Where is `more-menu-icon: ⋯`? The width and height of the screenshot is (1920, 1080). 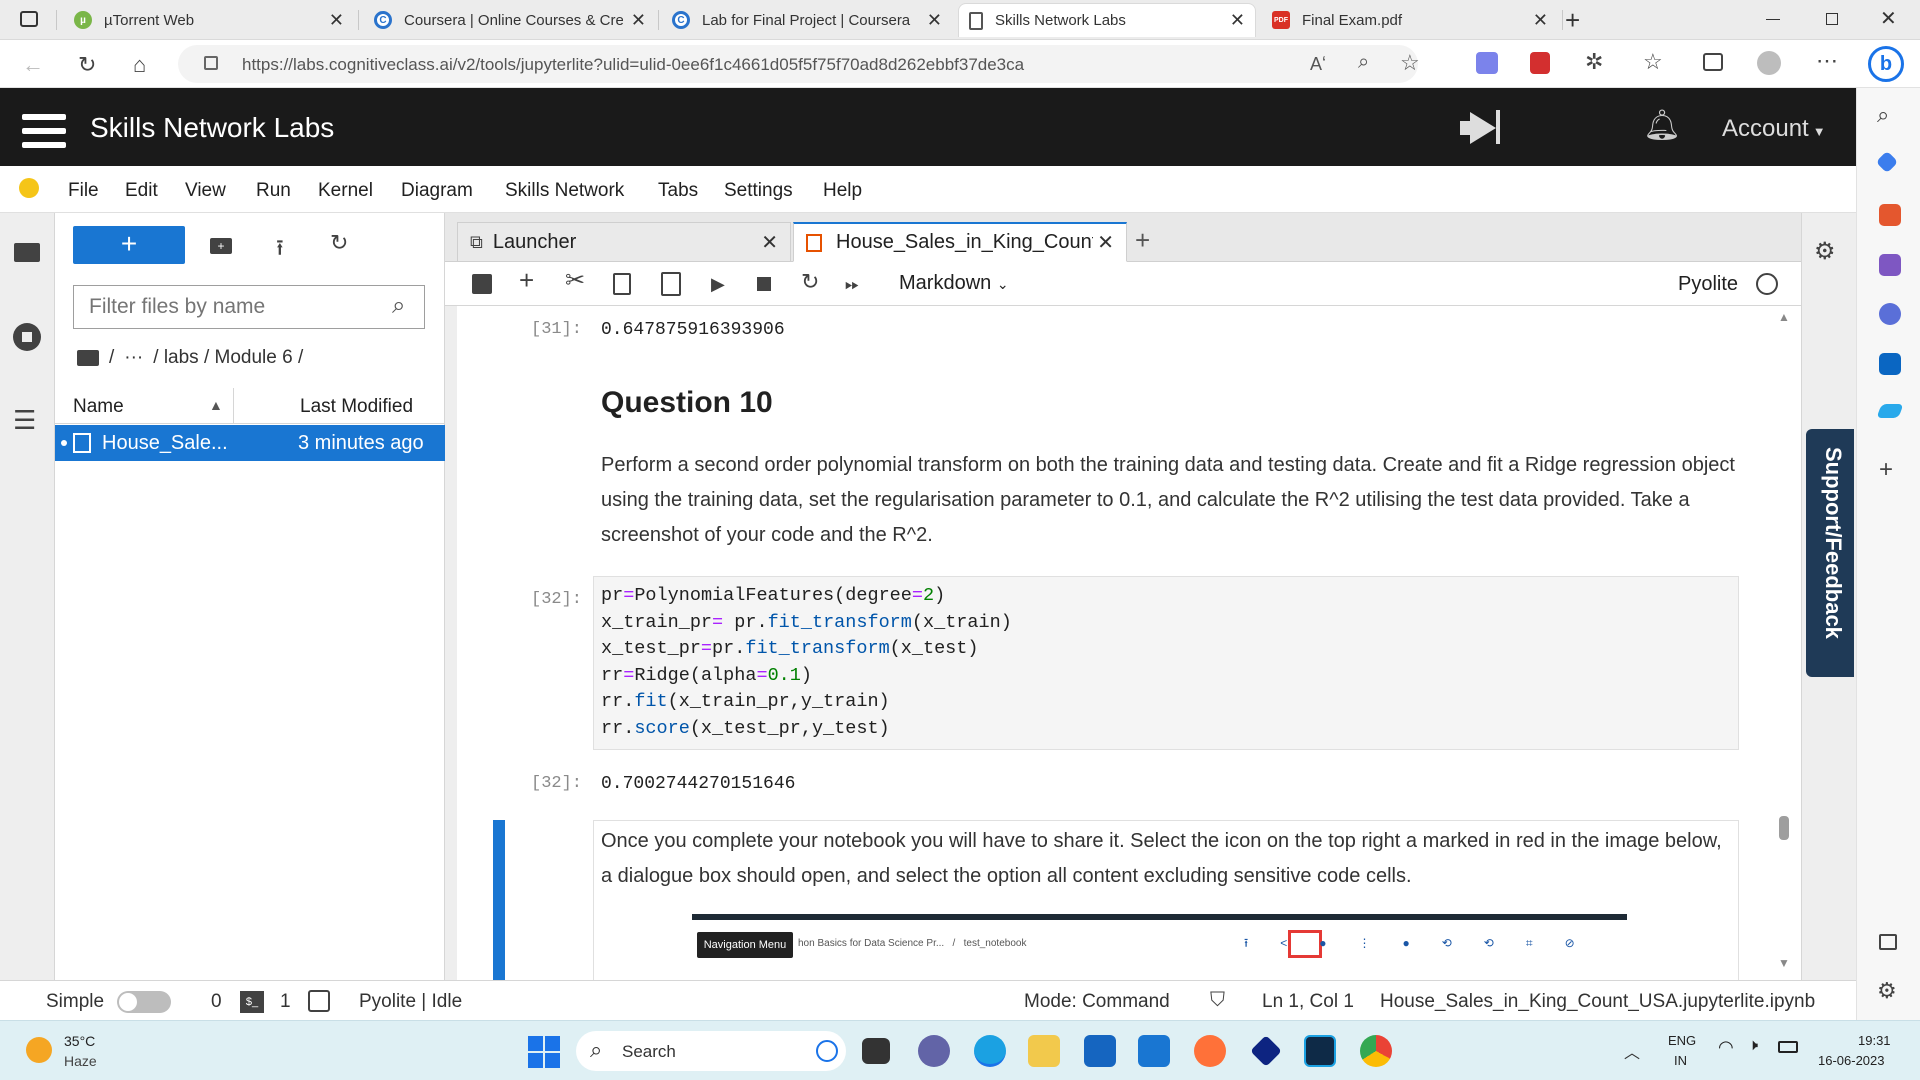
more-menu-icon: ⋯ is located at coordinates (1827, 61).